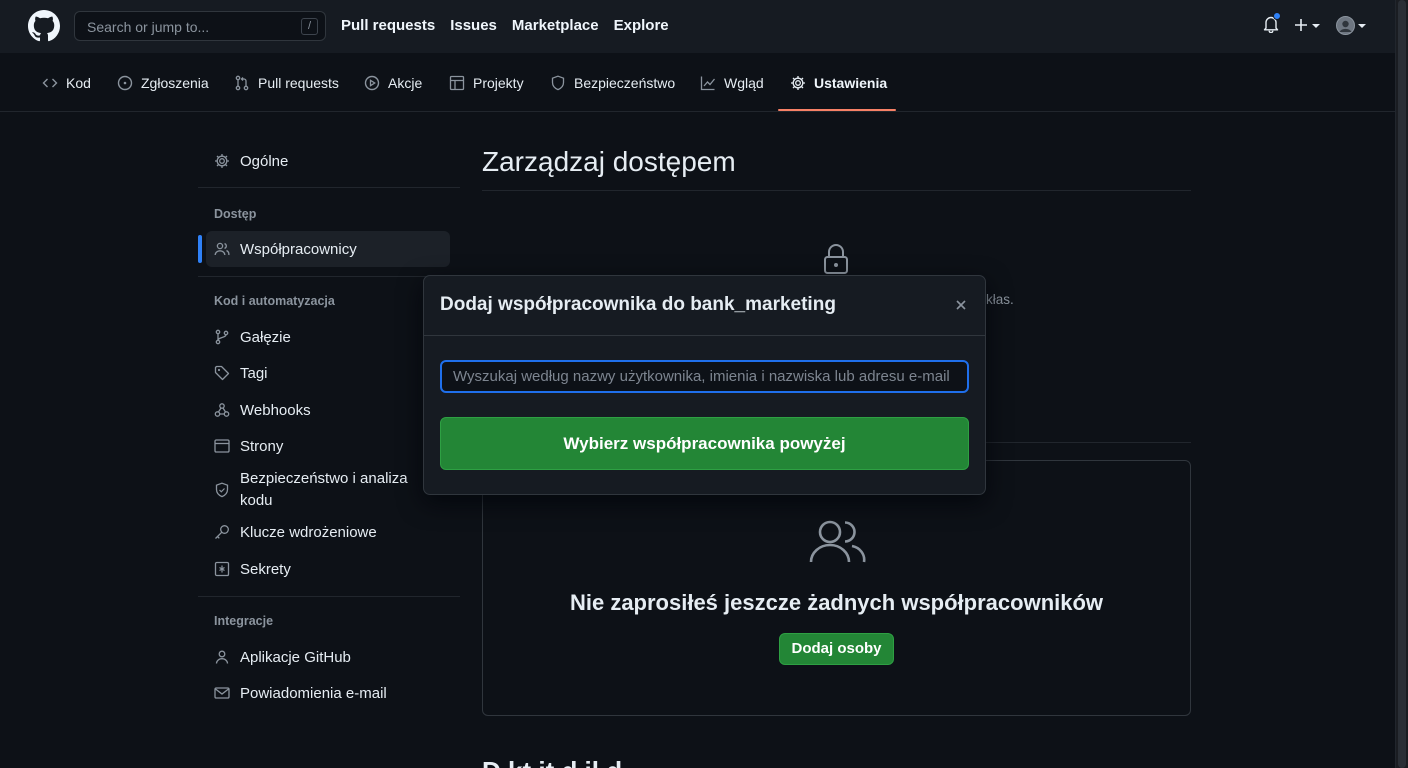 This screenshot has height=768, width=1408. What do you see at coordinates (1362, 26) in the screenshot?
I see `avatar-dropdown-caret-icon` at bounding box center [1362, 26].